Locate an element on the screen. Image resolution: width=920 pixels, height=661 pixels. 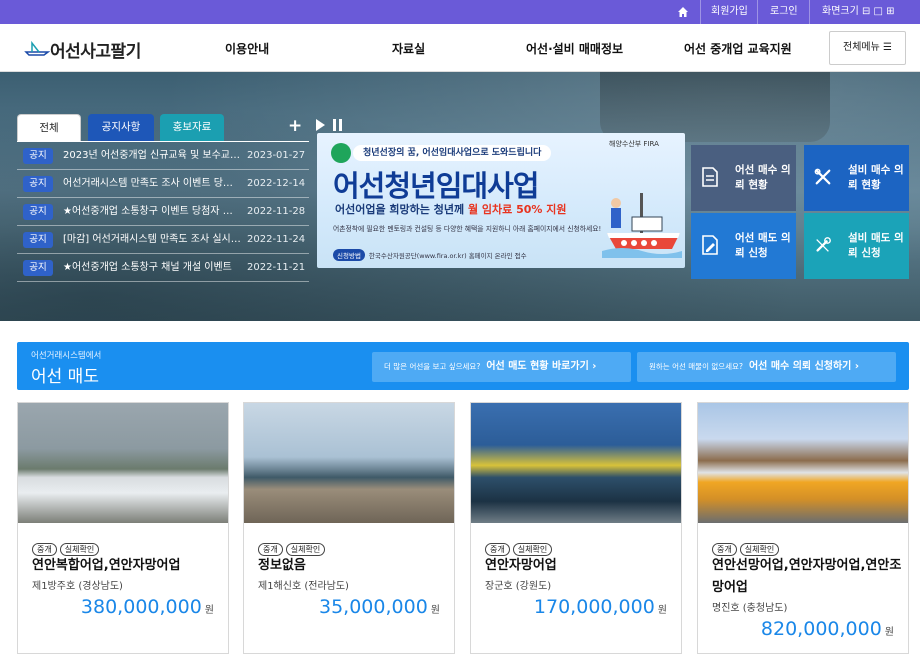
ship-logo-icon is located at coordinates (37, 48).